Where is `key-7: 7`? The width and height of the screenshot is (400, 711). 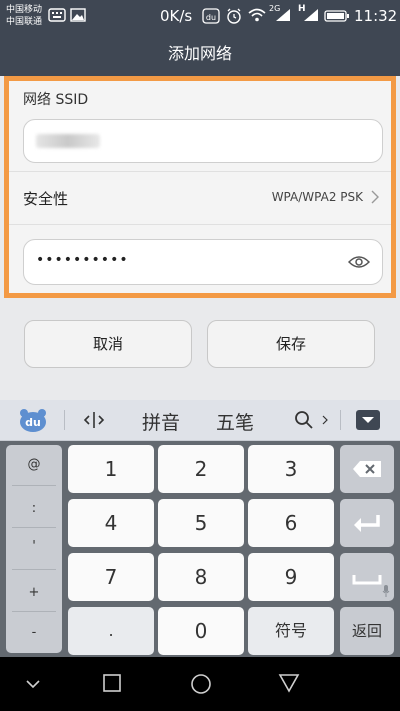
key-7: 7 is located at coordinates (111, 577).